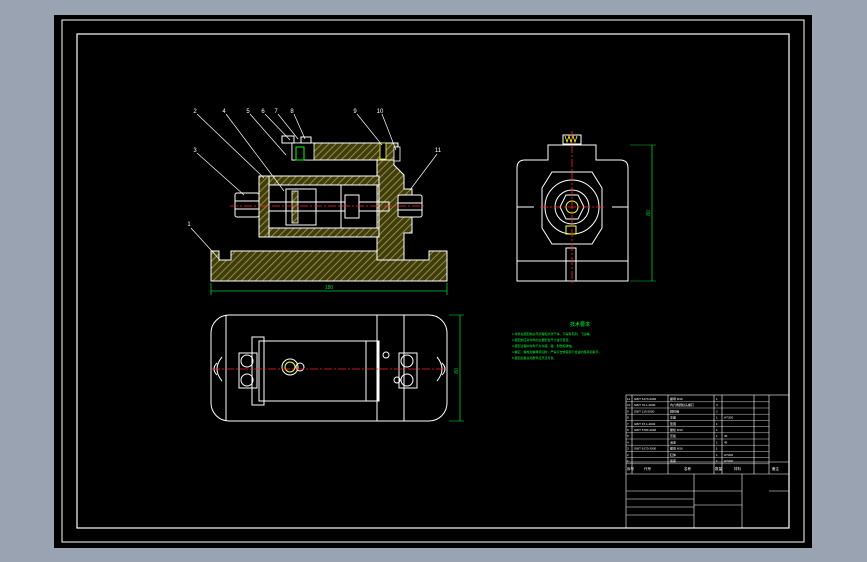 The width and height of the screenshot is (867, 562). What do you see at coordinates (276, 112) in the screenshot?
I see `balloon-7: 7` at bounding box center [276, 112].